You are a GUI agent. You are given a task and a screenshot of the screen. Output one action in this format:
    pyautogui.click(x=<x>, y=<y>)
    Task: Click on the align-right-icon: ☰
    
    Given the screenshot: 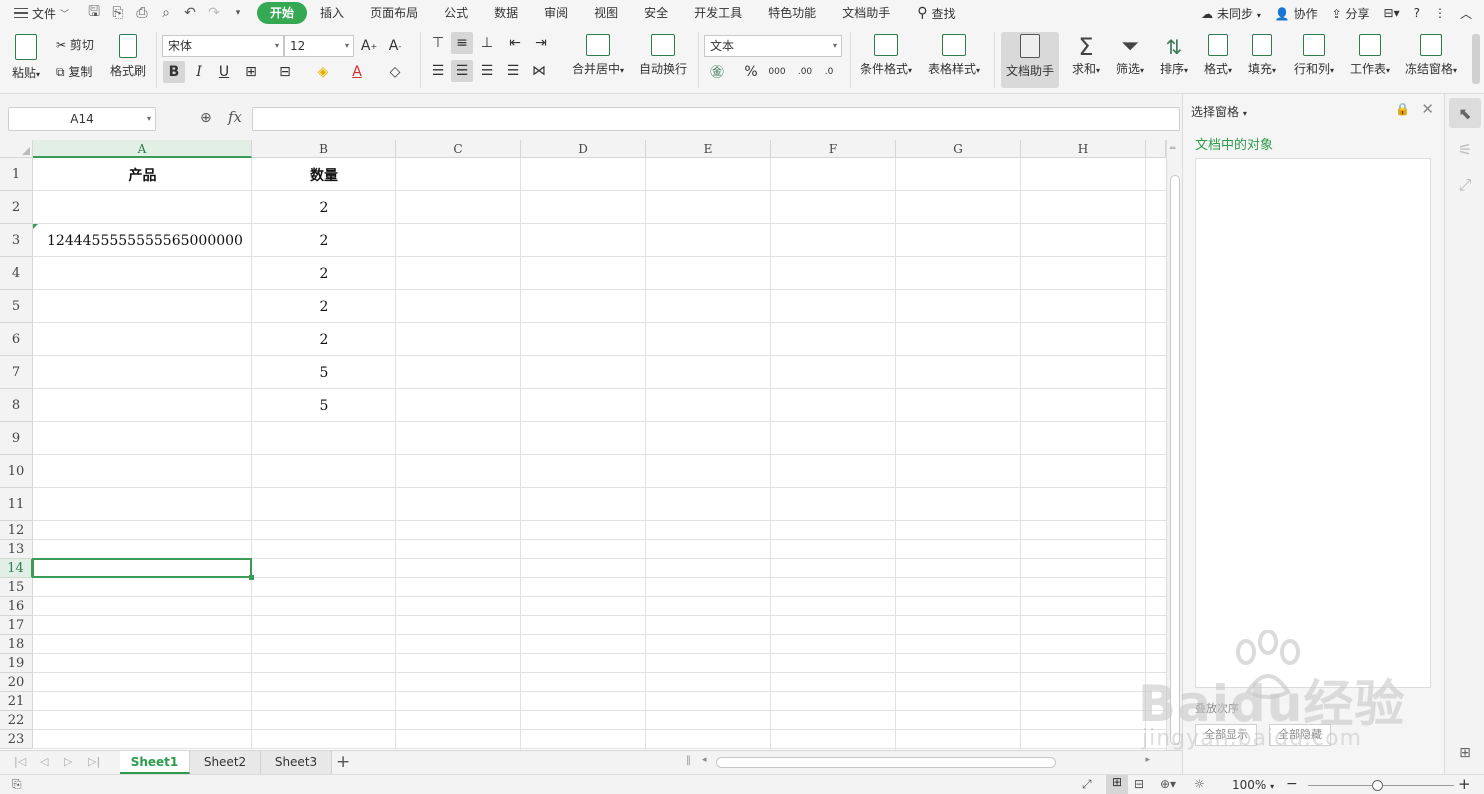 What is the action you would take?
    pyautogui.click(x=487, y=71)
    